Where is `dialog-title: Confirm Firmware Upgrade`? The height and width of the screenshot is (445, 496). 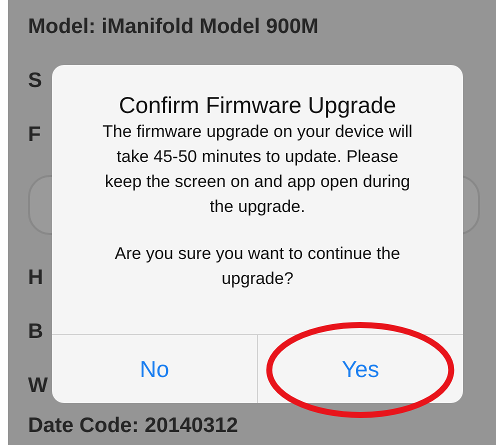
dialog-title: Confirm Firmware Upgrade is located at coordinates (257, 105).